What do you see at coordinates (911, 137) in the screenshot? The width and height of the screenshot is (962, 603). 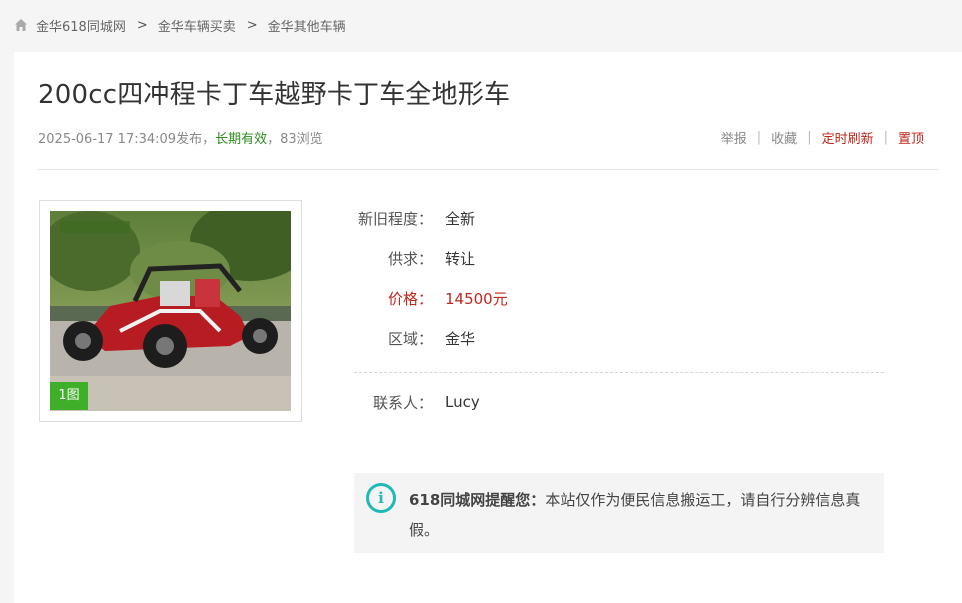 I see `pin-top-link: 置顶` at bounding box center [911, 137].